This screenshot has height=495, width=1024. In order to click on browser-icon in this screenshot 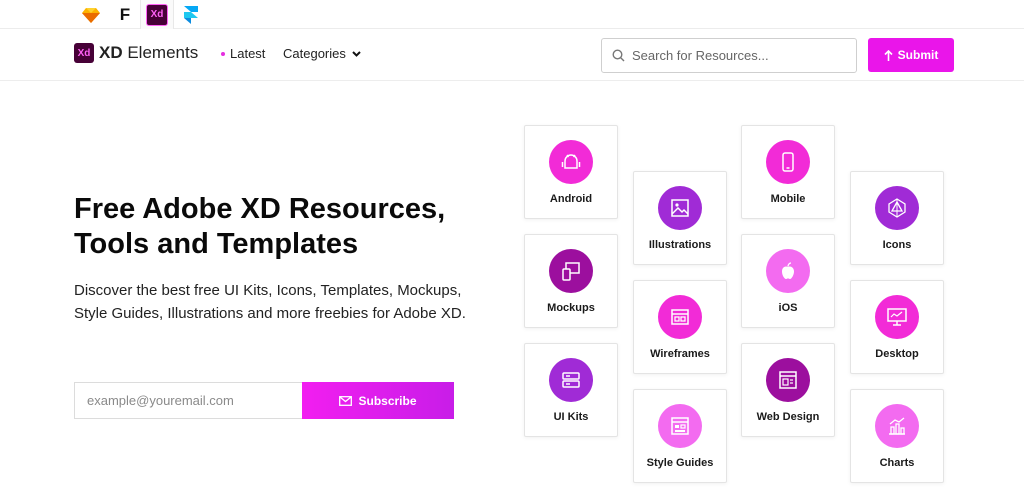, I will do `click(788, 380)`.